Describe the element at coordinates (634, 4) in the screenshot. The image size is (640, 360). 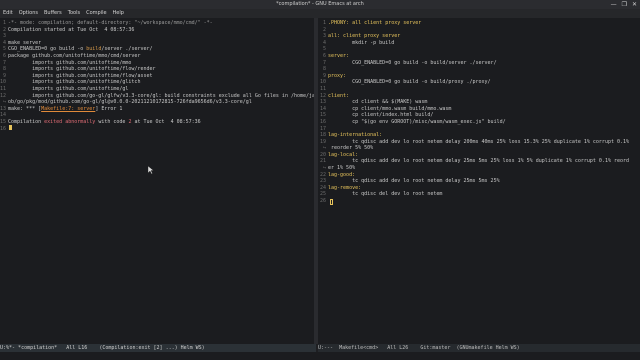
I see `close-icon: ✕` at that location.